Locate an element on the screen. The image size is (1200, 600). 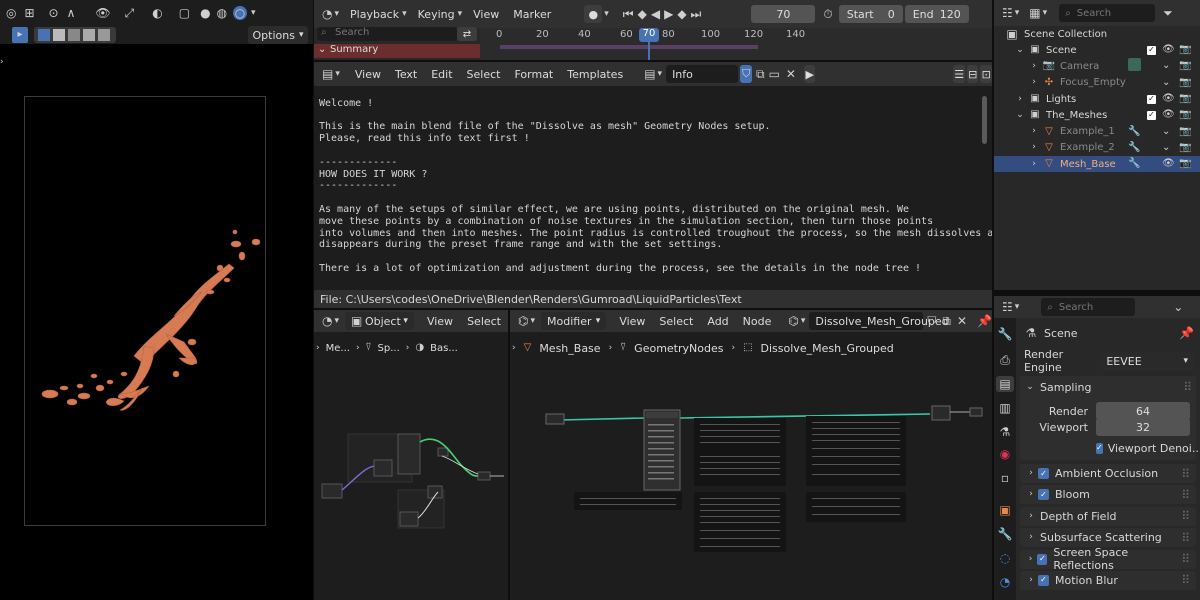
start-frame-field: Start 0 is located at coordinates (870, 14).